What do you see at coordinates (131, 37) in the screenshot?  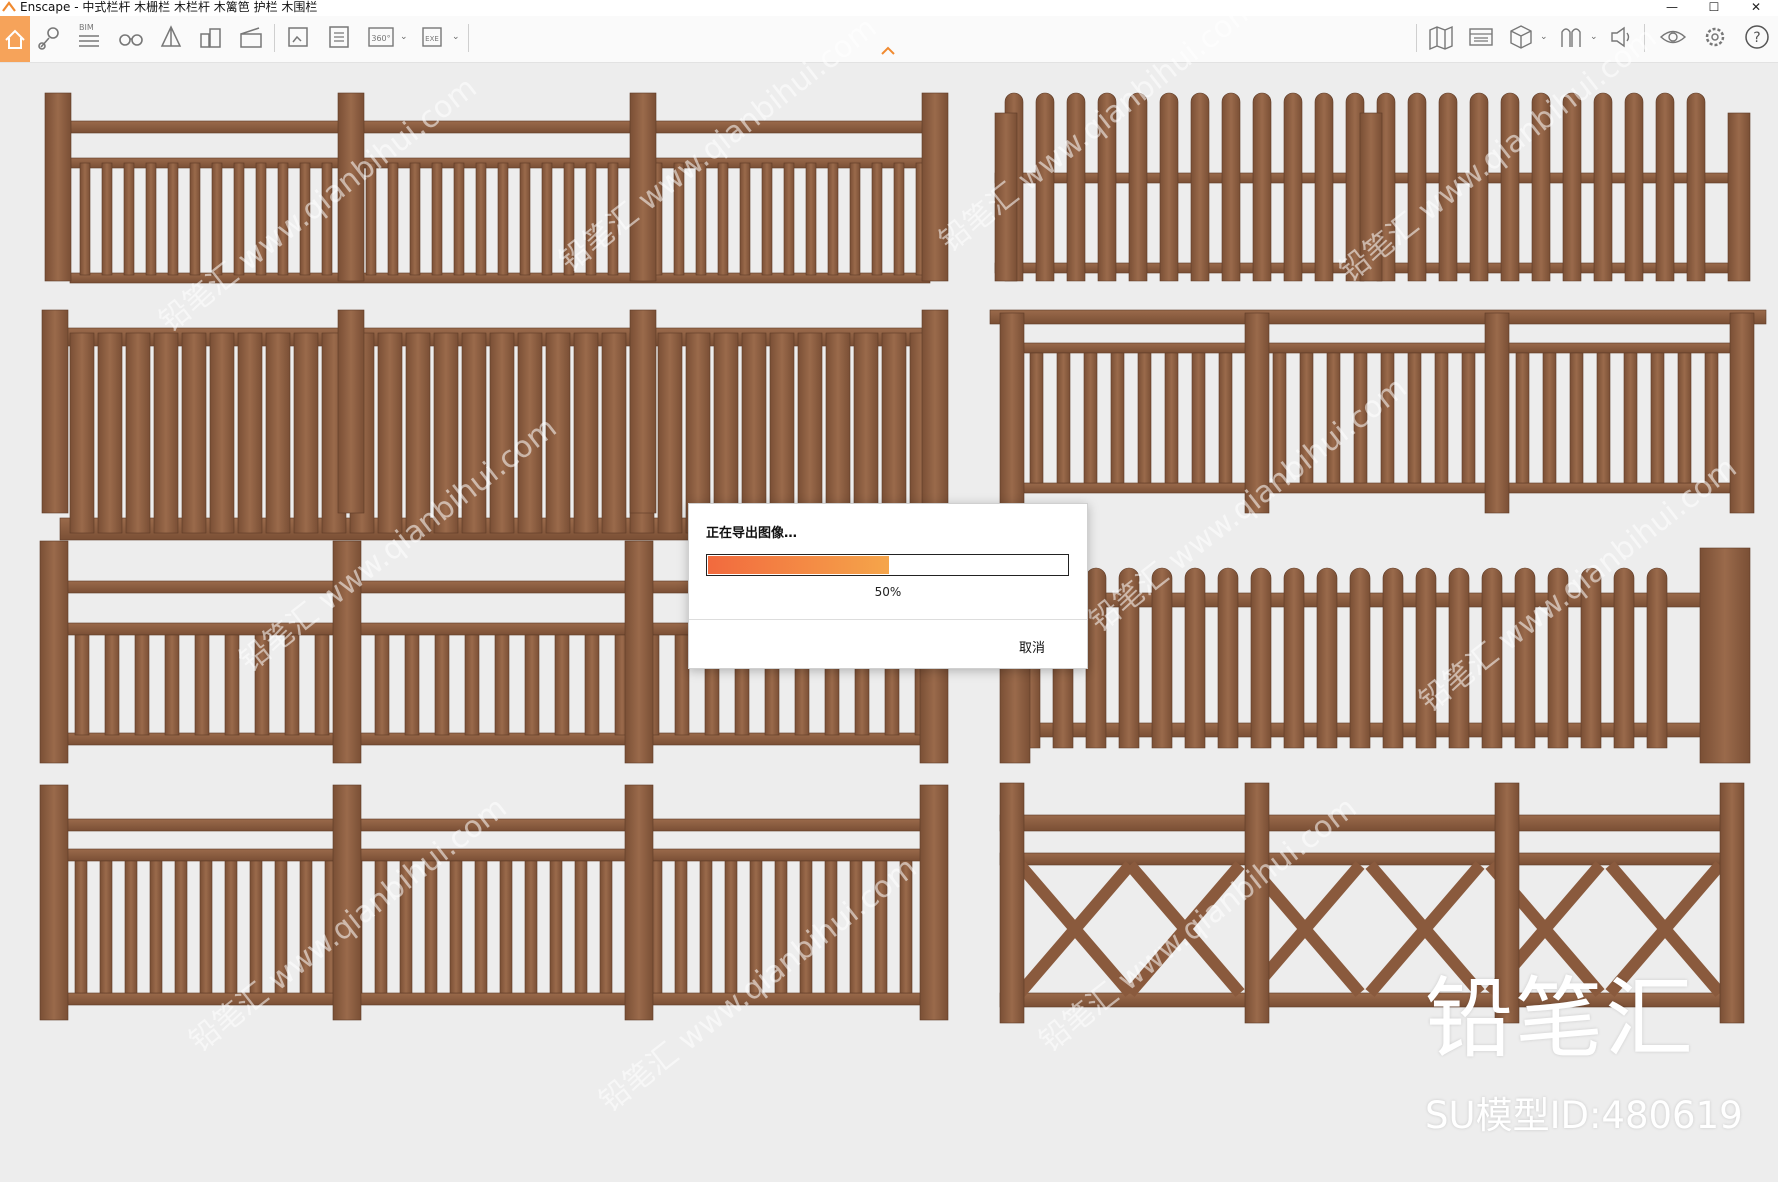 I see `binoculars-button` at bounding box center [131, 37].